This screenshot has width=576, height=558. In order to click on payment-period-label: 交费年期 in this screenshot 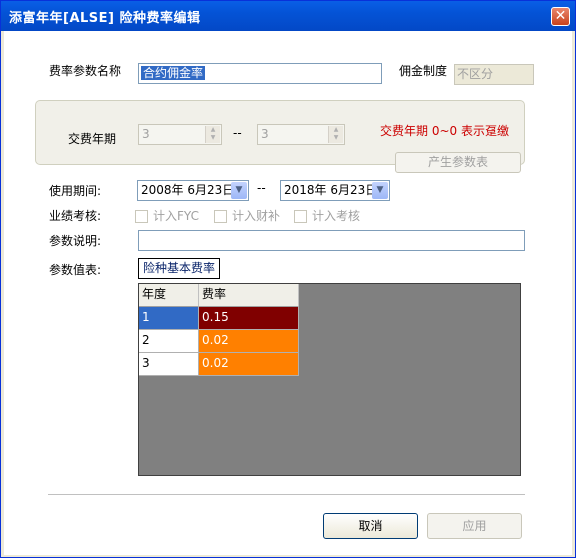, I will do `click(92, 139)`.